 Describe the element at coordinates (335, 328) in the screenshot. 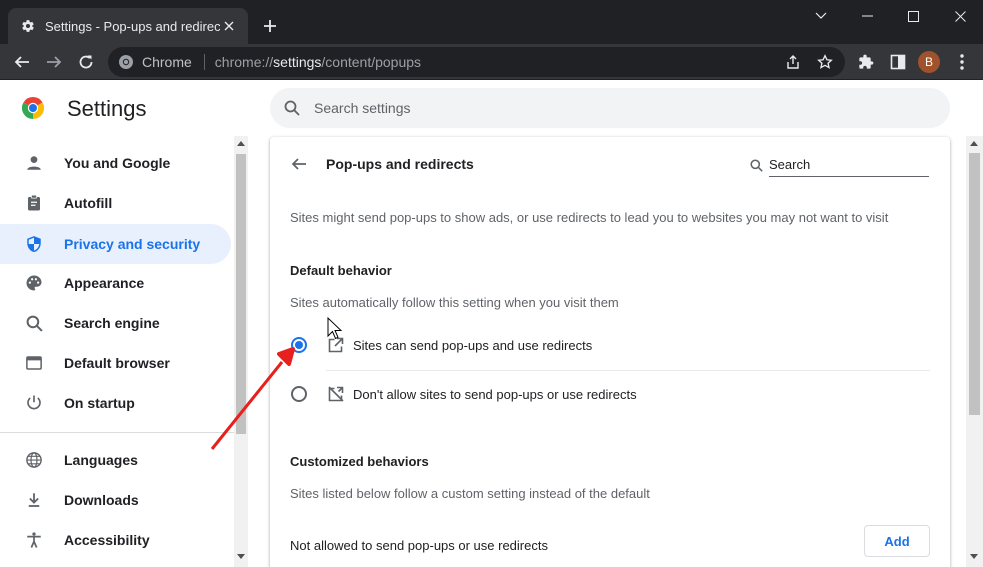

I see `mouse-cursor-icon` at that location.